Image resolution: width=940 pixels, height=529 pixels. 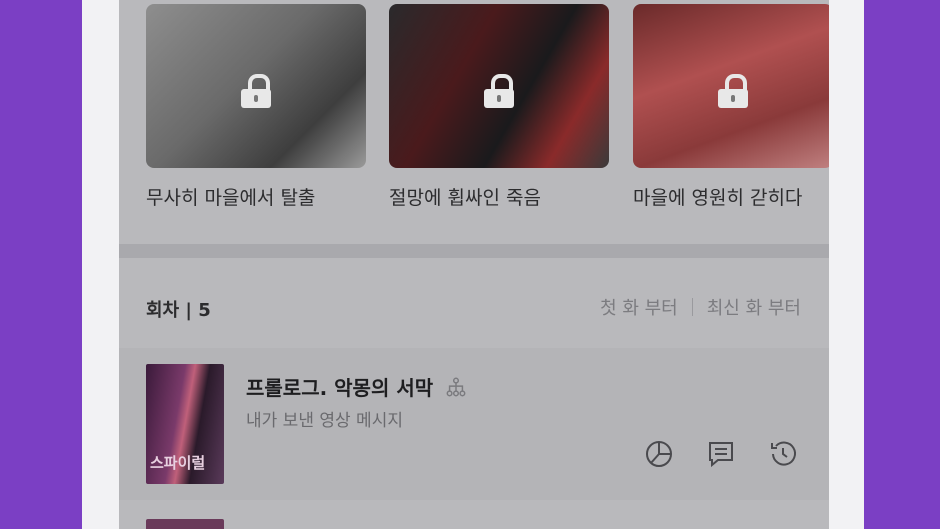 What do you see at coordinates (456, 386) in the screenshot?
I see `branch-icon` at bounding box center [456, 386].